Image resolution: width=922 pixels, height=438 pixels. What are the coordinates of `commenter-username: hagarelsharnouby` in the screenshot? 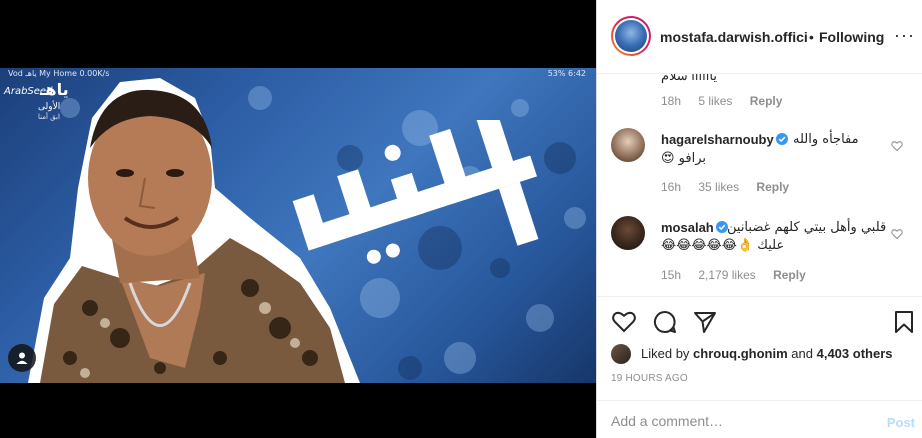 It's located at (724, 139).